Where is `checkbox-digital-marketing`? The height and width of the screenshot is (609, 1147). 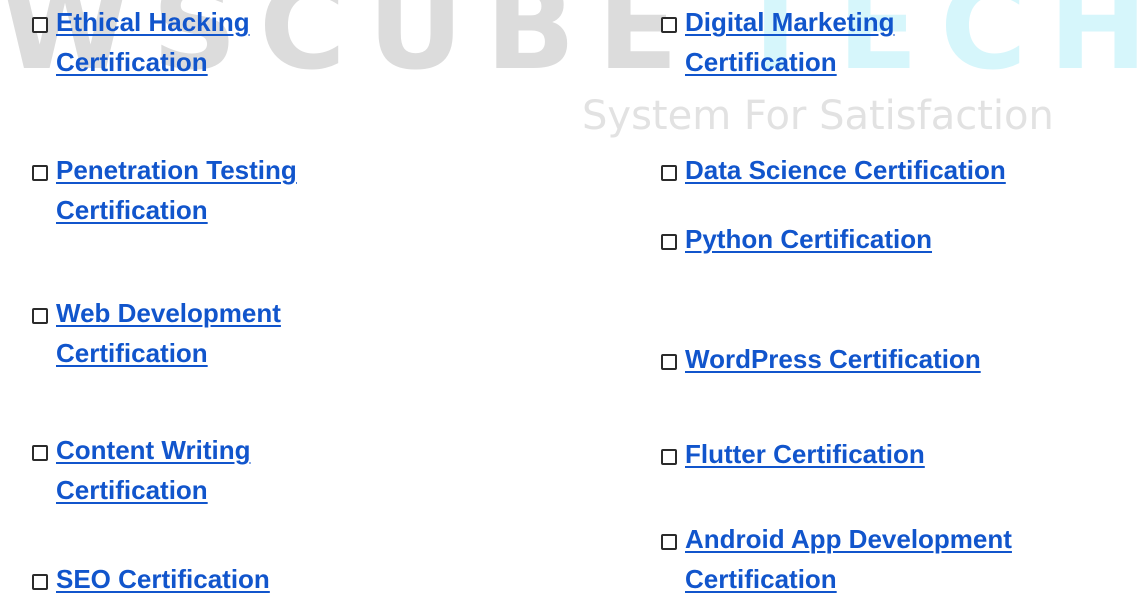 checkbox-digital-marketing is located at coordinates (669, 25).